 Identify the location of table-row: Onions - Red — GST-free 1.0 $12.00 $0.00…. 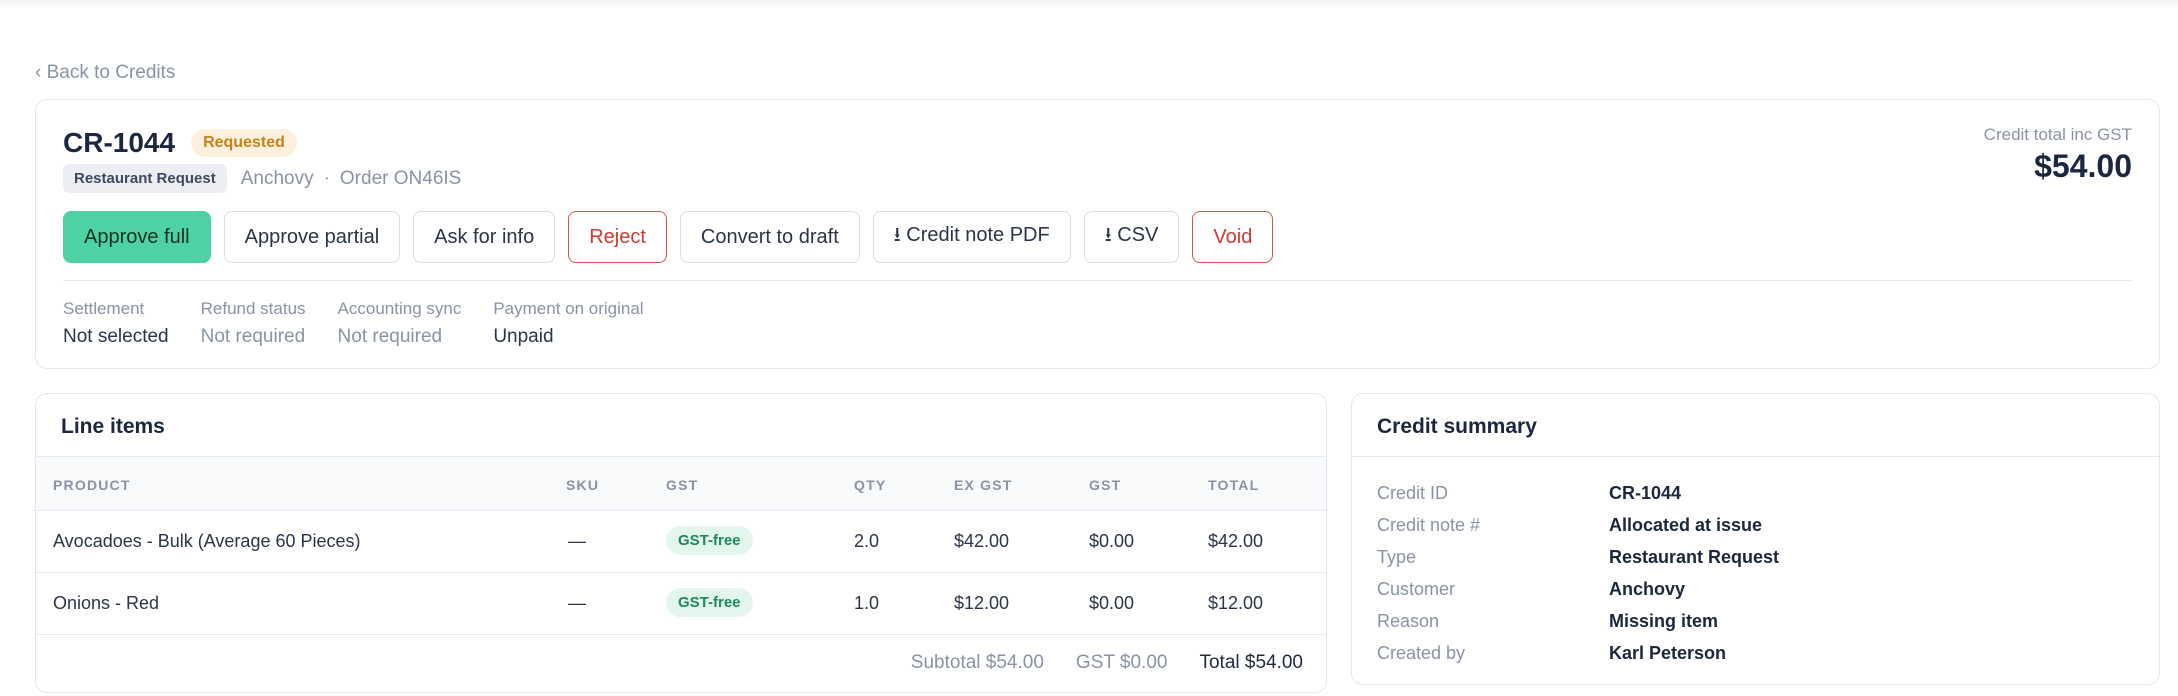
(681, 604).